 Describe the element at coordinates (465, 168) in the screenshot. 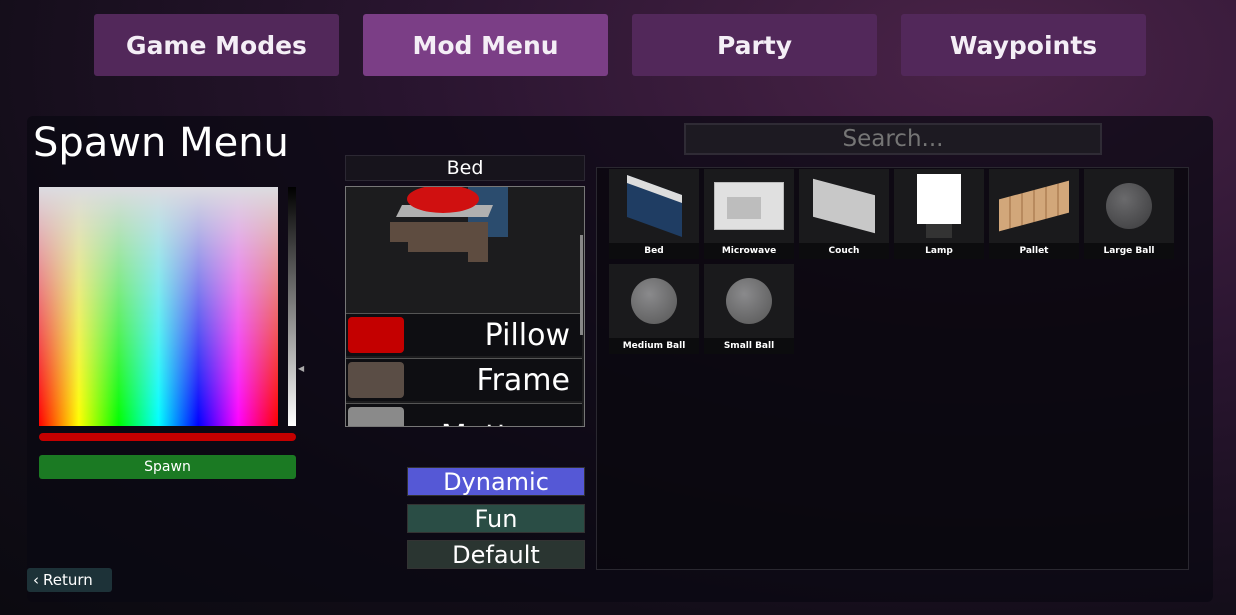

I see `selected-object-name: Bed` at that location.